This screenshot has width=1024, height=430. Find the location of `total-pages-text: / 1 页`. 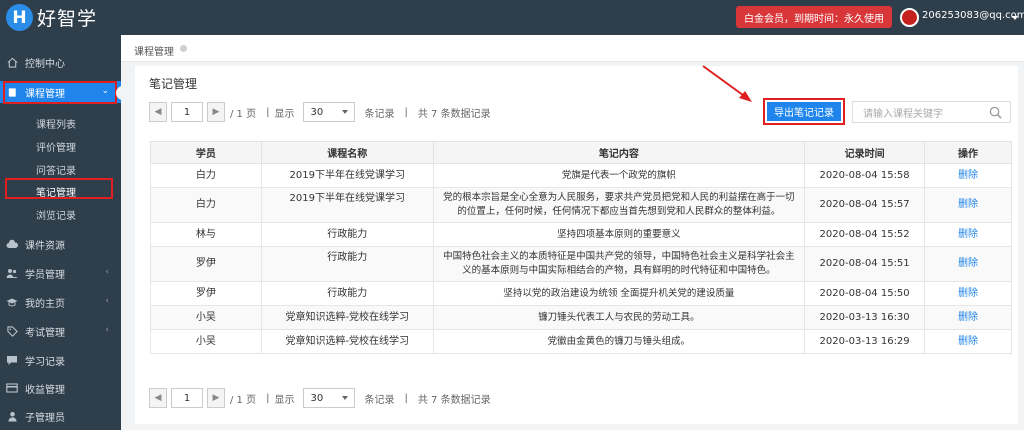

total-pages-text: / 1 页 is located at coordinates (243, 400).